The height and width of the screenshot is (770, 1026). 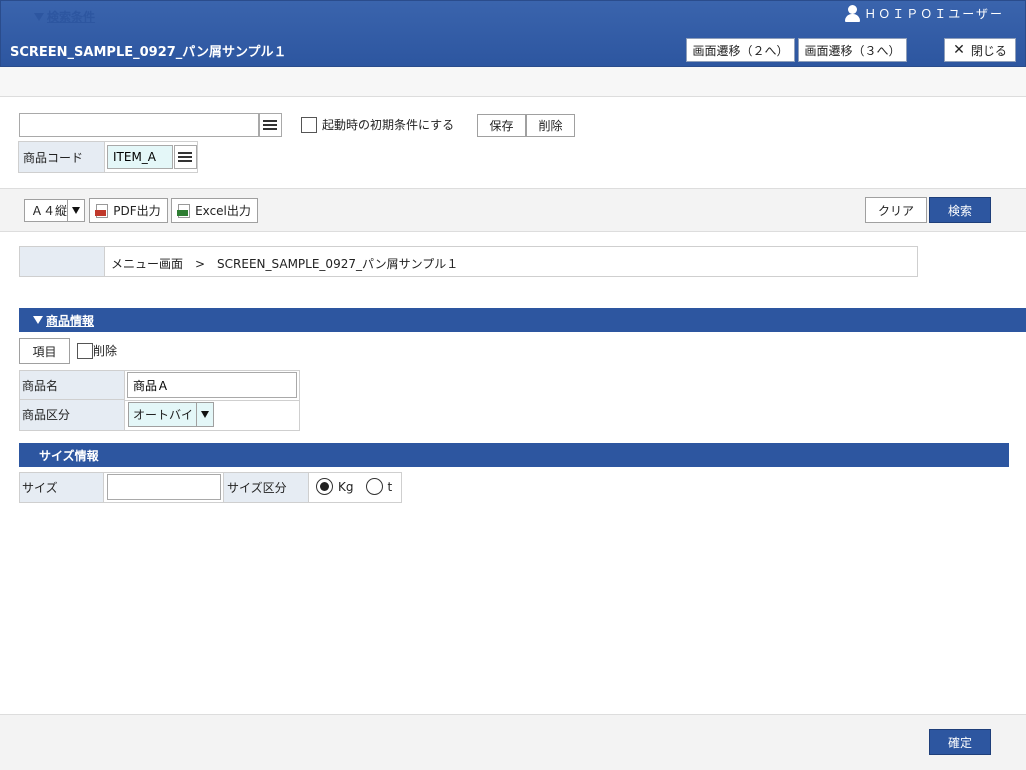 What do you see at coordinates (522, 320) in the screenshot?
I see `product-info-section-header: 商品情報` at bounding box center [522, 320].